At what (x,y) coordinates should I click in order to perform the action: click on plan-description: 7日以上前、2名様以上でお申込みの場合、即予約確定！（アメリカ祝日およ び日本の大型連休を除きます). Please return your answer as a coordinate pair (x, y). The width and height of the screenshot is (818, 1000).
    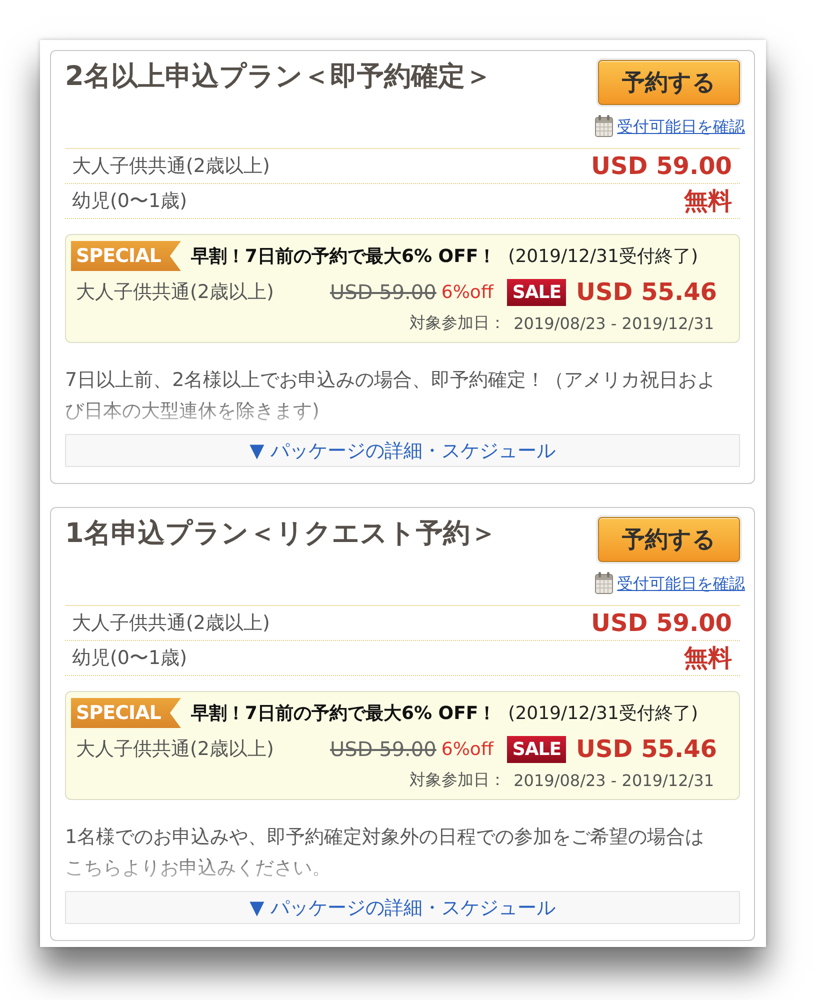
    Looking at the image, I should click on (391, 396).